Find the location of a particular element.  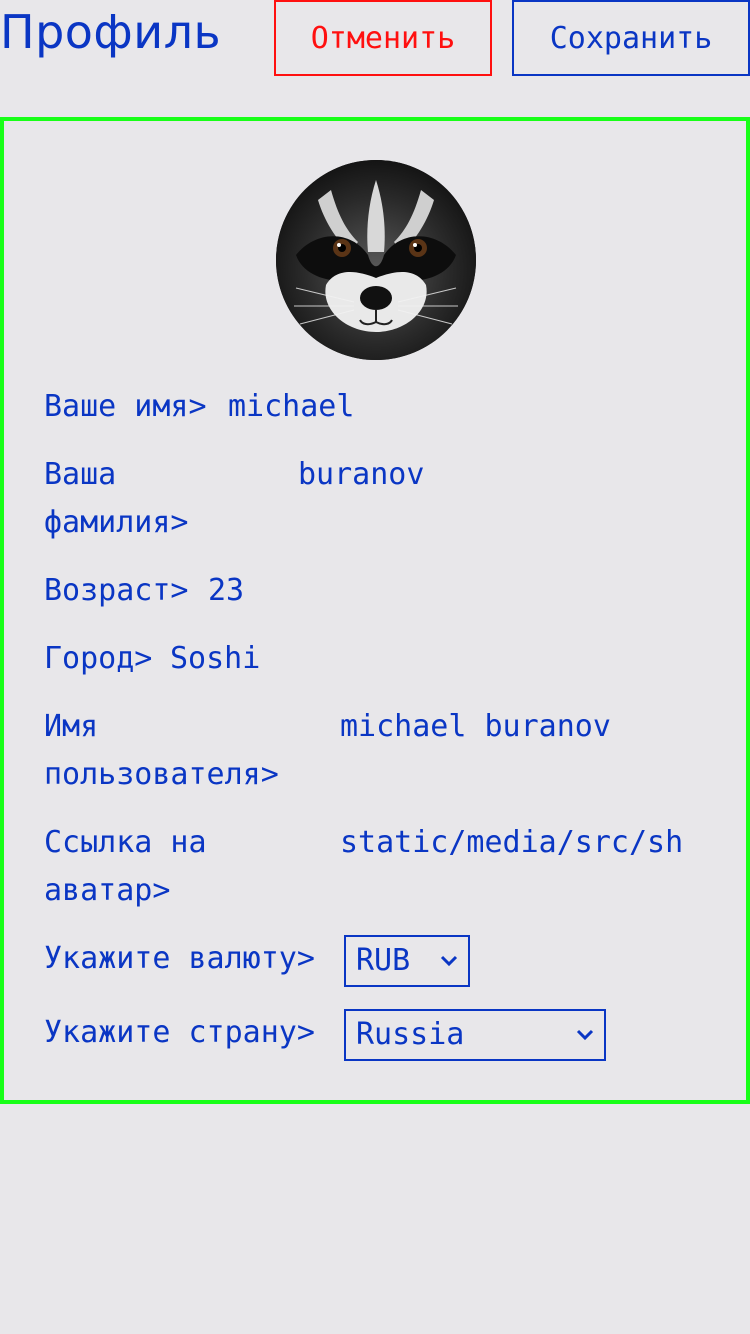

username-label-line2: пользователя> is located at coordinates (161, 774).